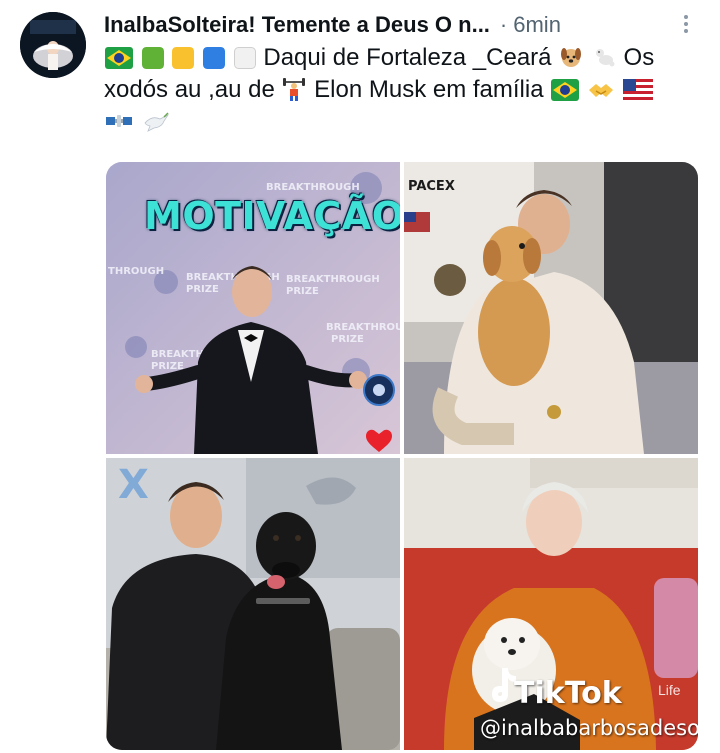 Image resolution: width=720 pixels, height=753 pixels. What do you see at coordinates (183, 58) in the screenshot?
I see `yellow-square-icon` at bounding box center [183, 58].